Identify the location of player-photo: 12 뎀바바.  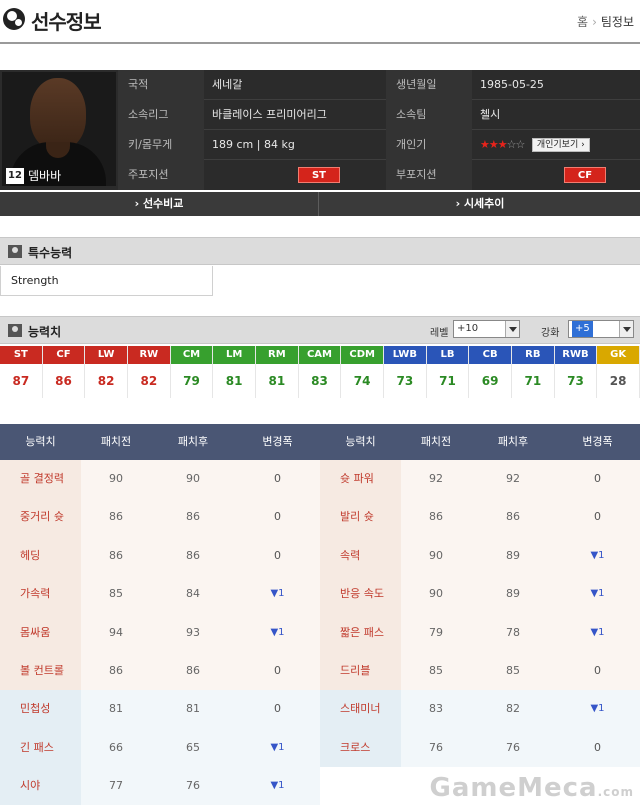
(59, 129).